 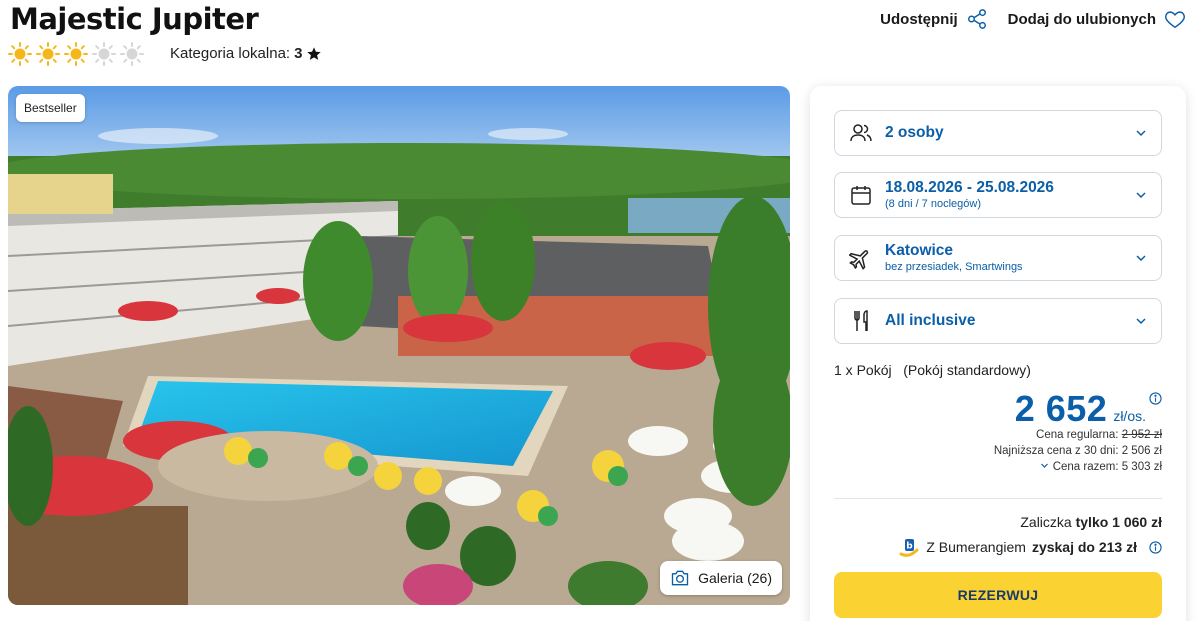 I want to click on flight-details: bez przesiadek, Smartwings, so click(x=954, y=267).